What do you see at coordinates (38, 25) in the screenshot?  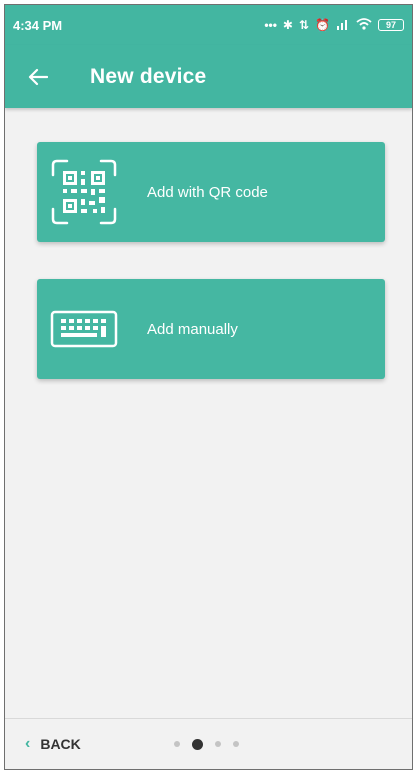 I see `status-time: 4:34 PM` at bounding box center [38, 25].